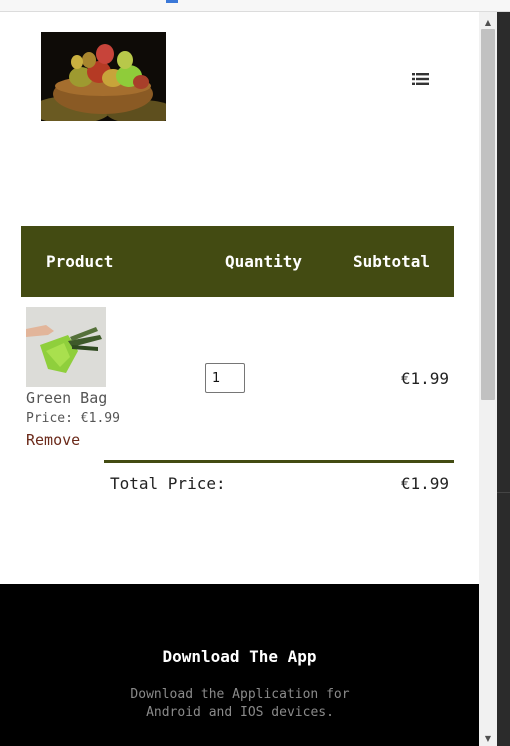  I want to click on column-header-quantity: Quantity, so click(264, 261).